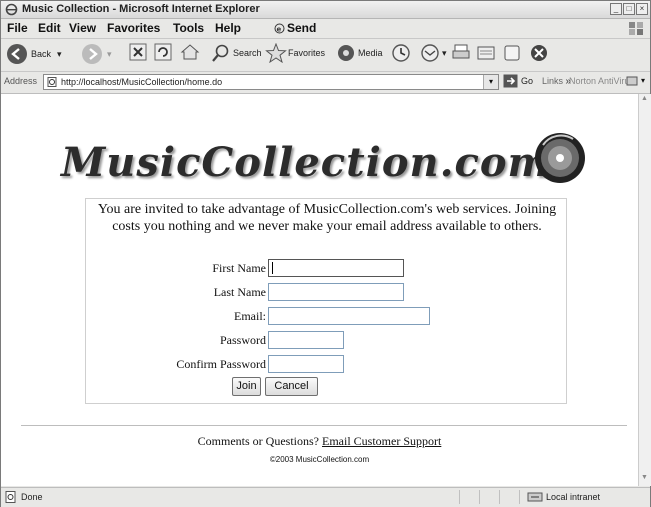  What do you see at coordinates (349, 316) in the screenshot?
I see `email-input` at bounding box center [349, 316].